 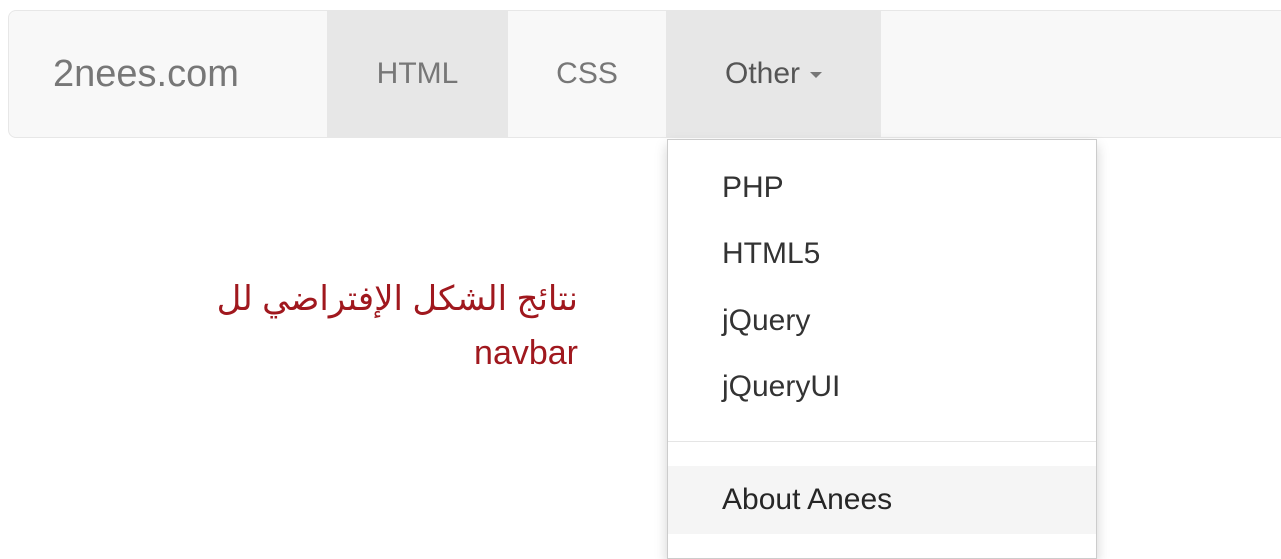 I want to click on nav-item-html: HTML, so click(x=417, y=74).